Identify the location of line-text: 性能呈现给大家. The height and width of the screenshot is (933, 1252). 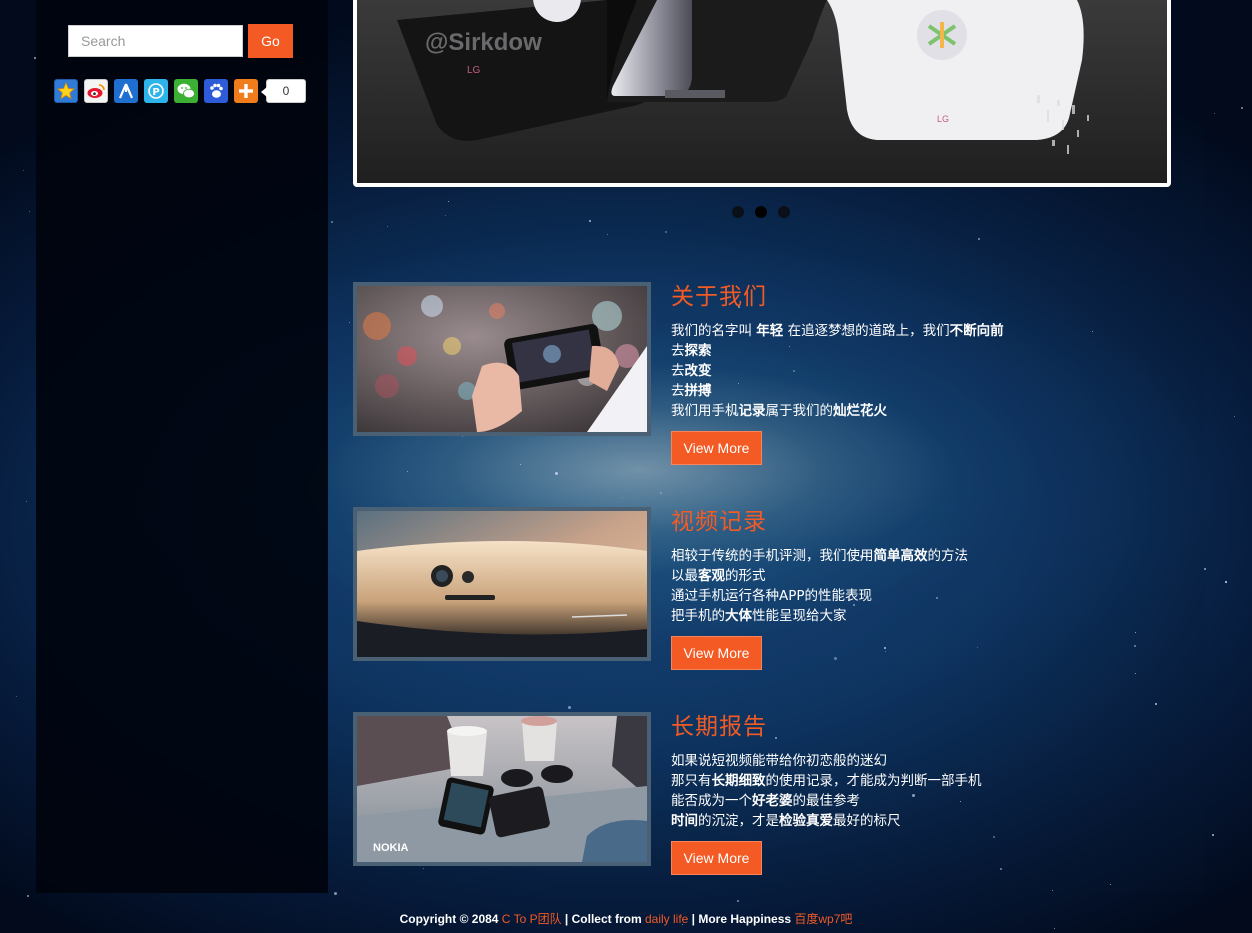
(799, 616).